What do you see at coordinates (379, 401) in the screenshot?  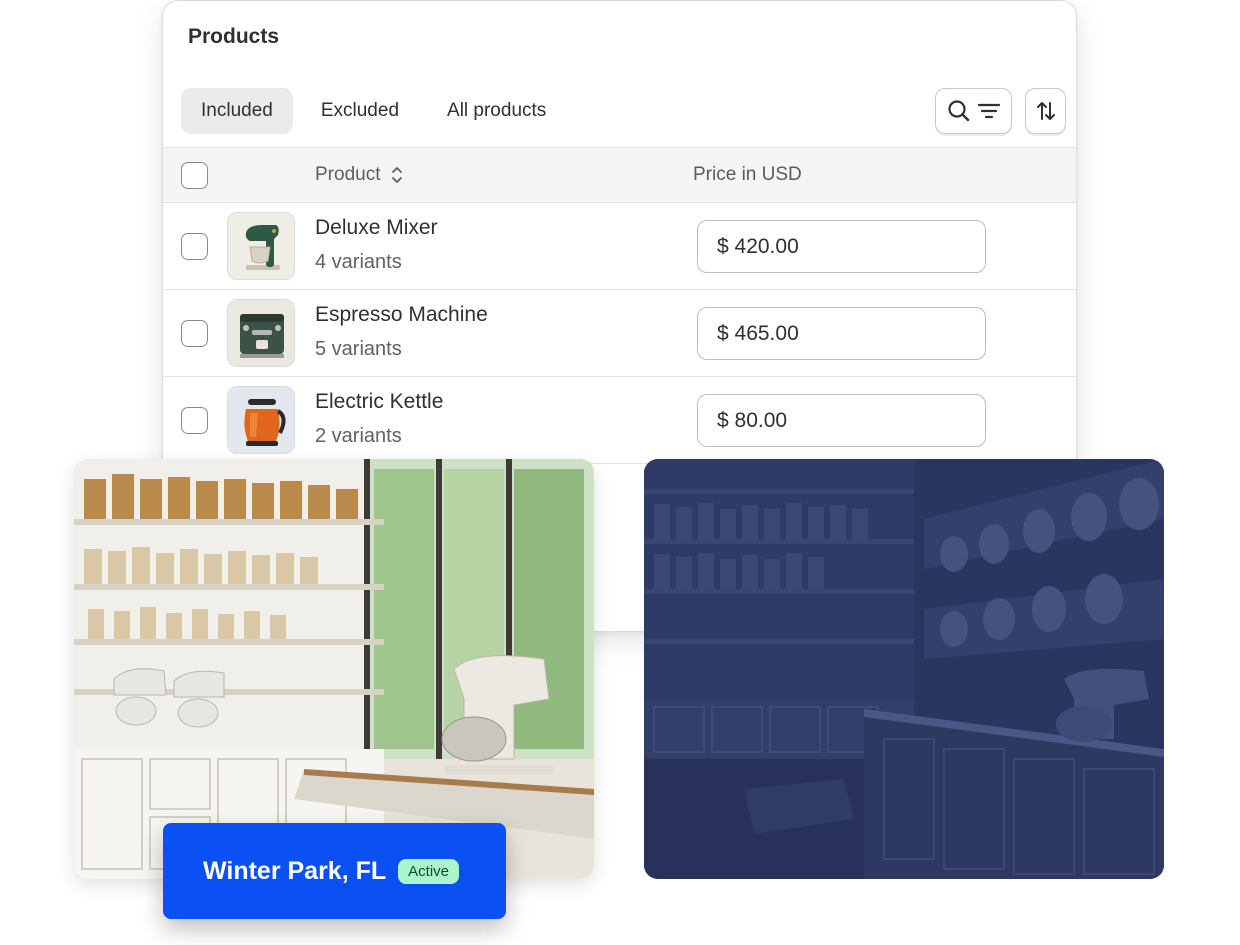 I see `product-name: Electric Kettle` at bounding box center [379, 401].